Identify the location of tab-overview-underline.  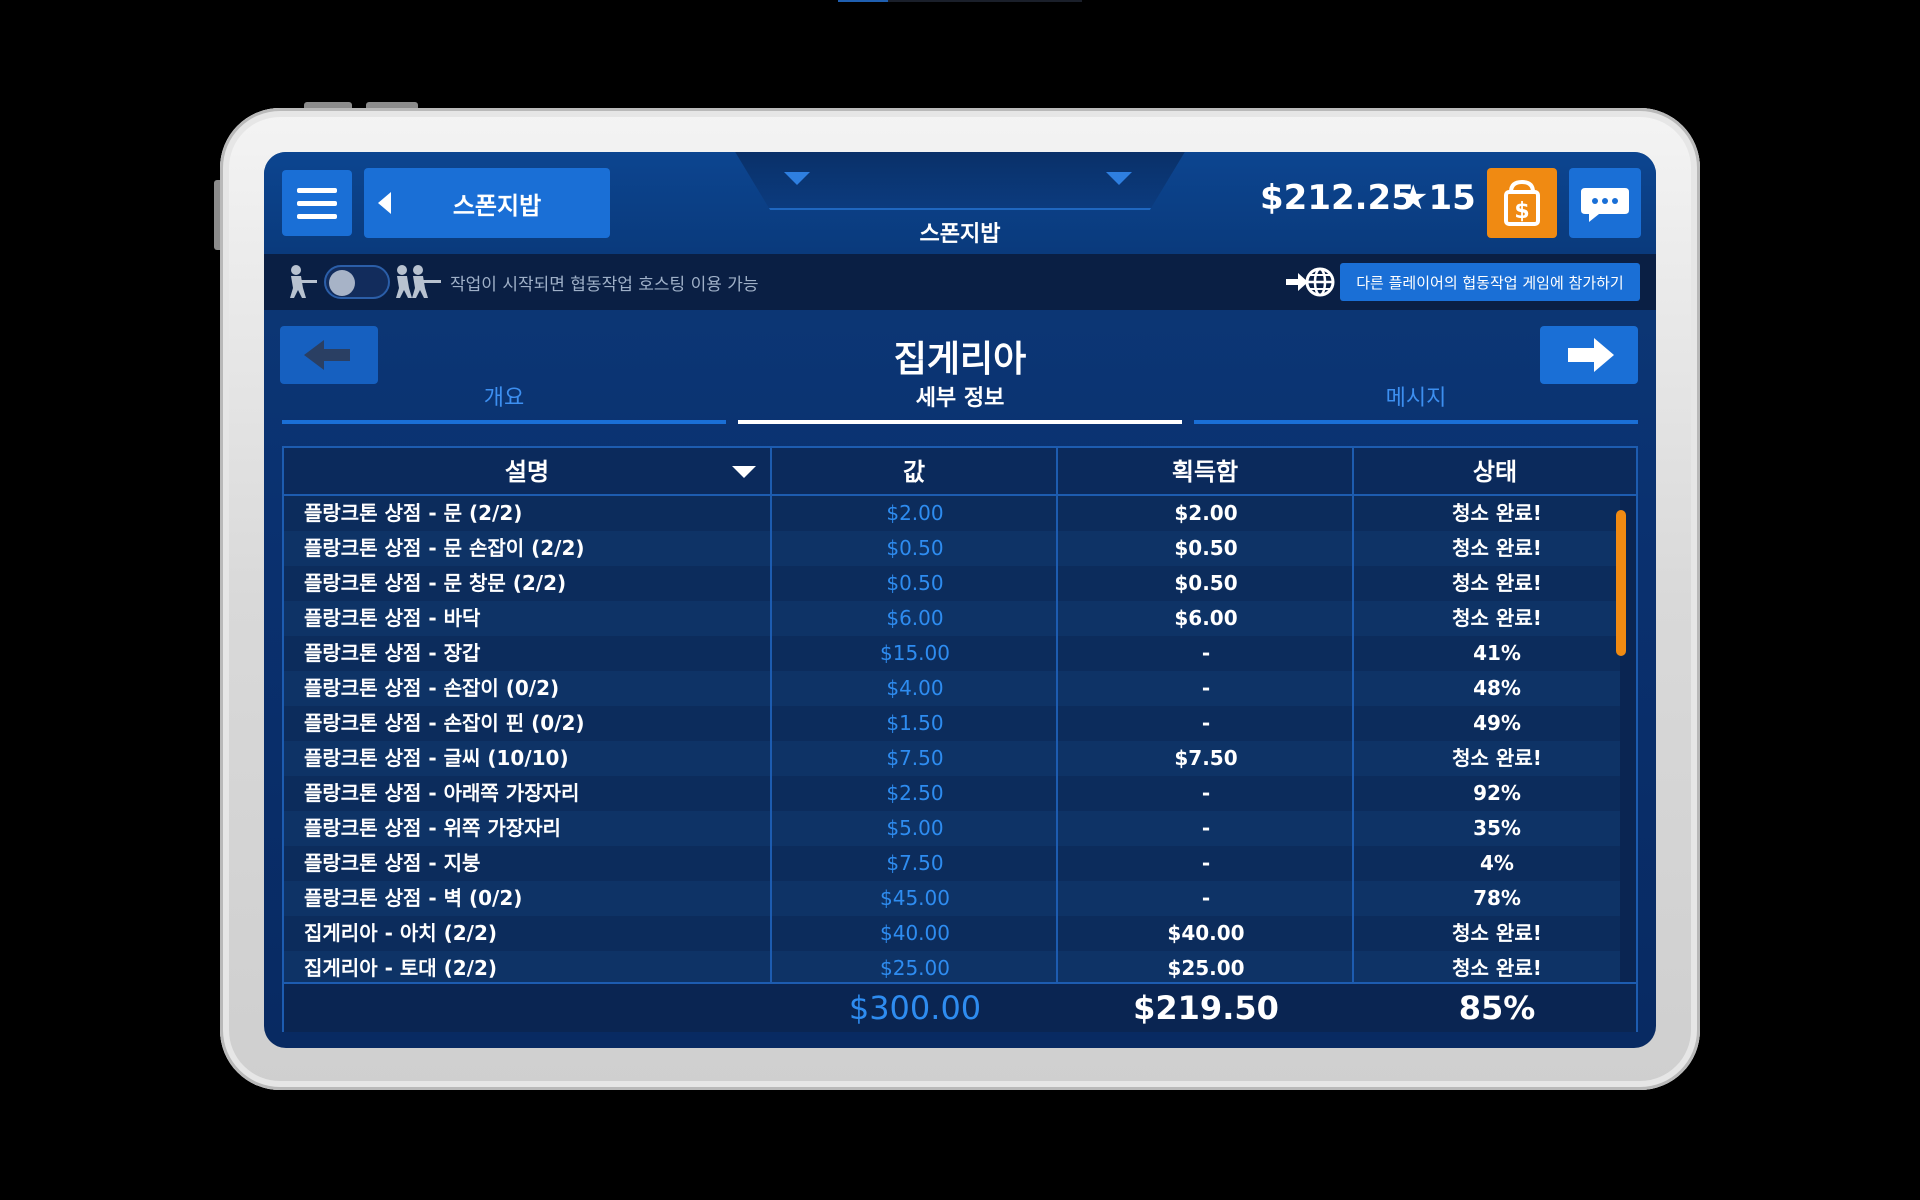
(504, 422).